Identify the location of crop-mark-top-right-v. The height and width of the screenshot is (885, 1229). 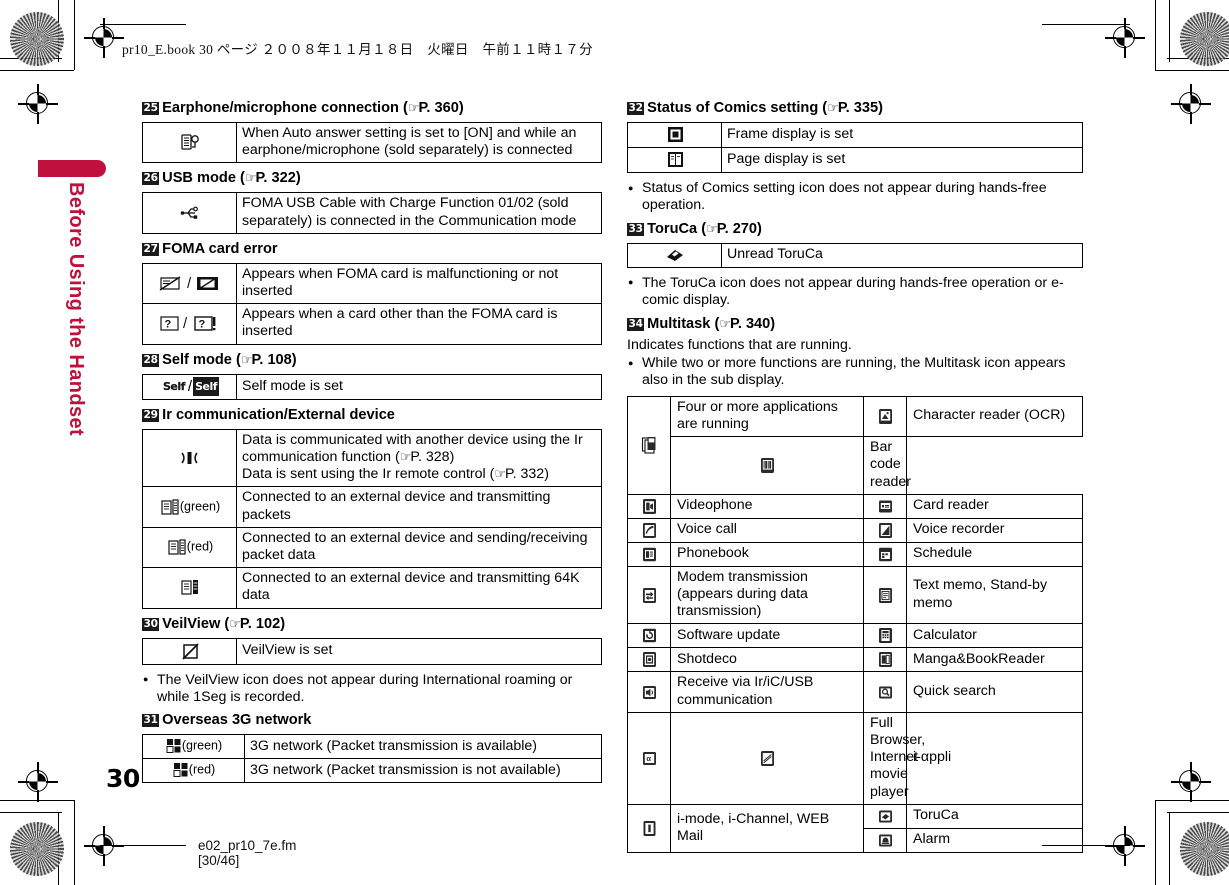
(1170, 31).